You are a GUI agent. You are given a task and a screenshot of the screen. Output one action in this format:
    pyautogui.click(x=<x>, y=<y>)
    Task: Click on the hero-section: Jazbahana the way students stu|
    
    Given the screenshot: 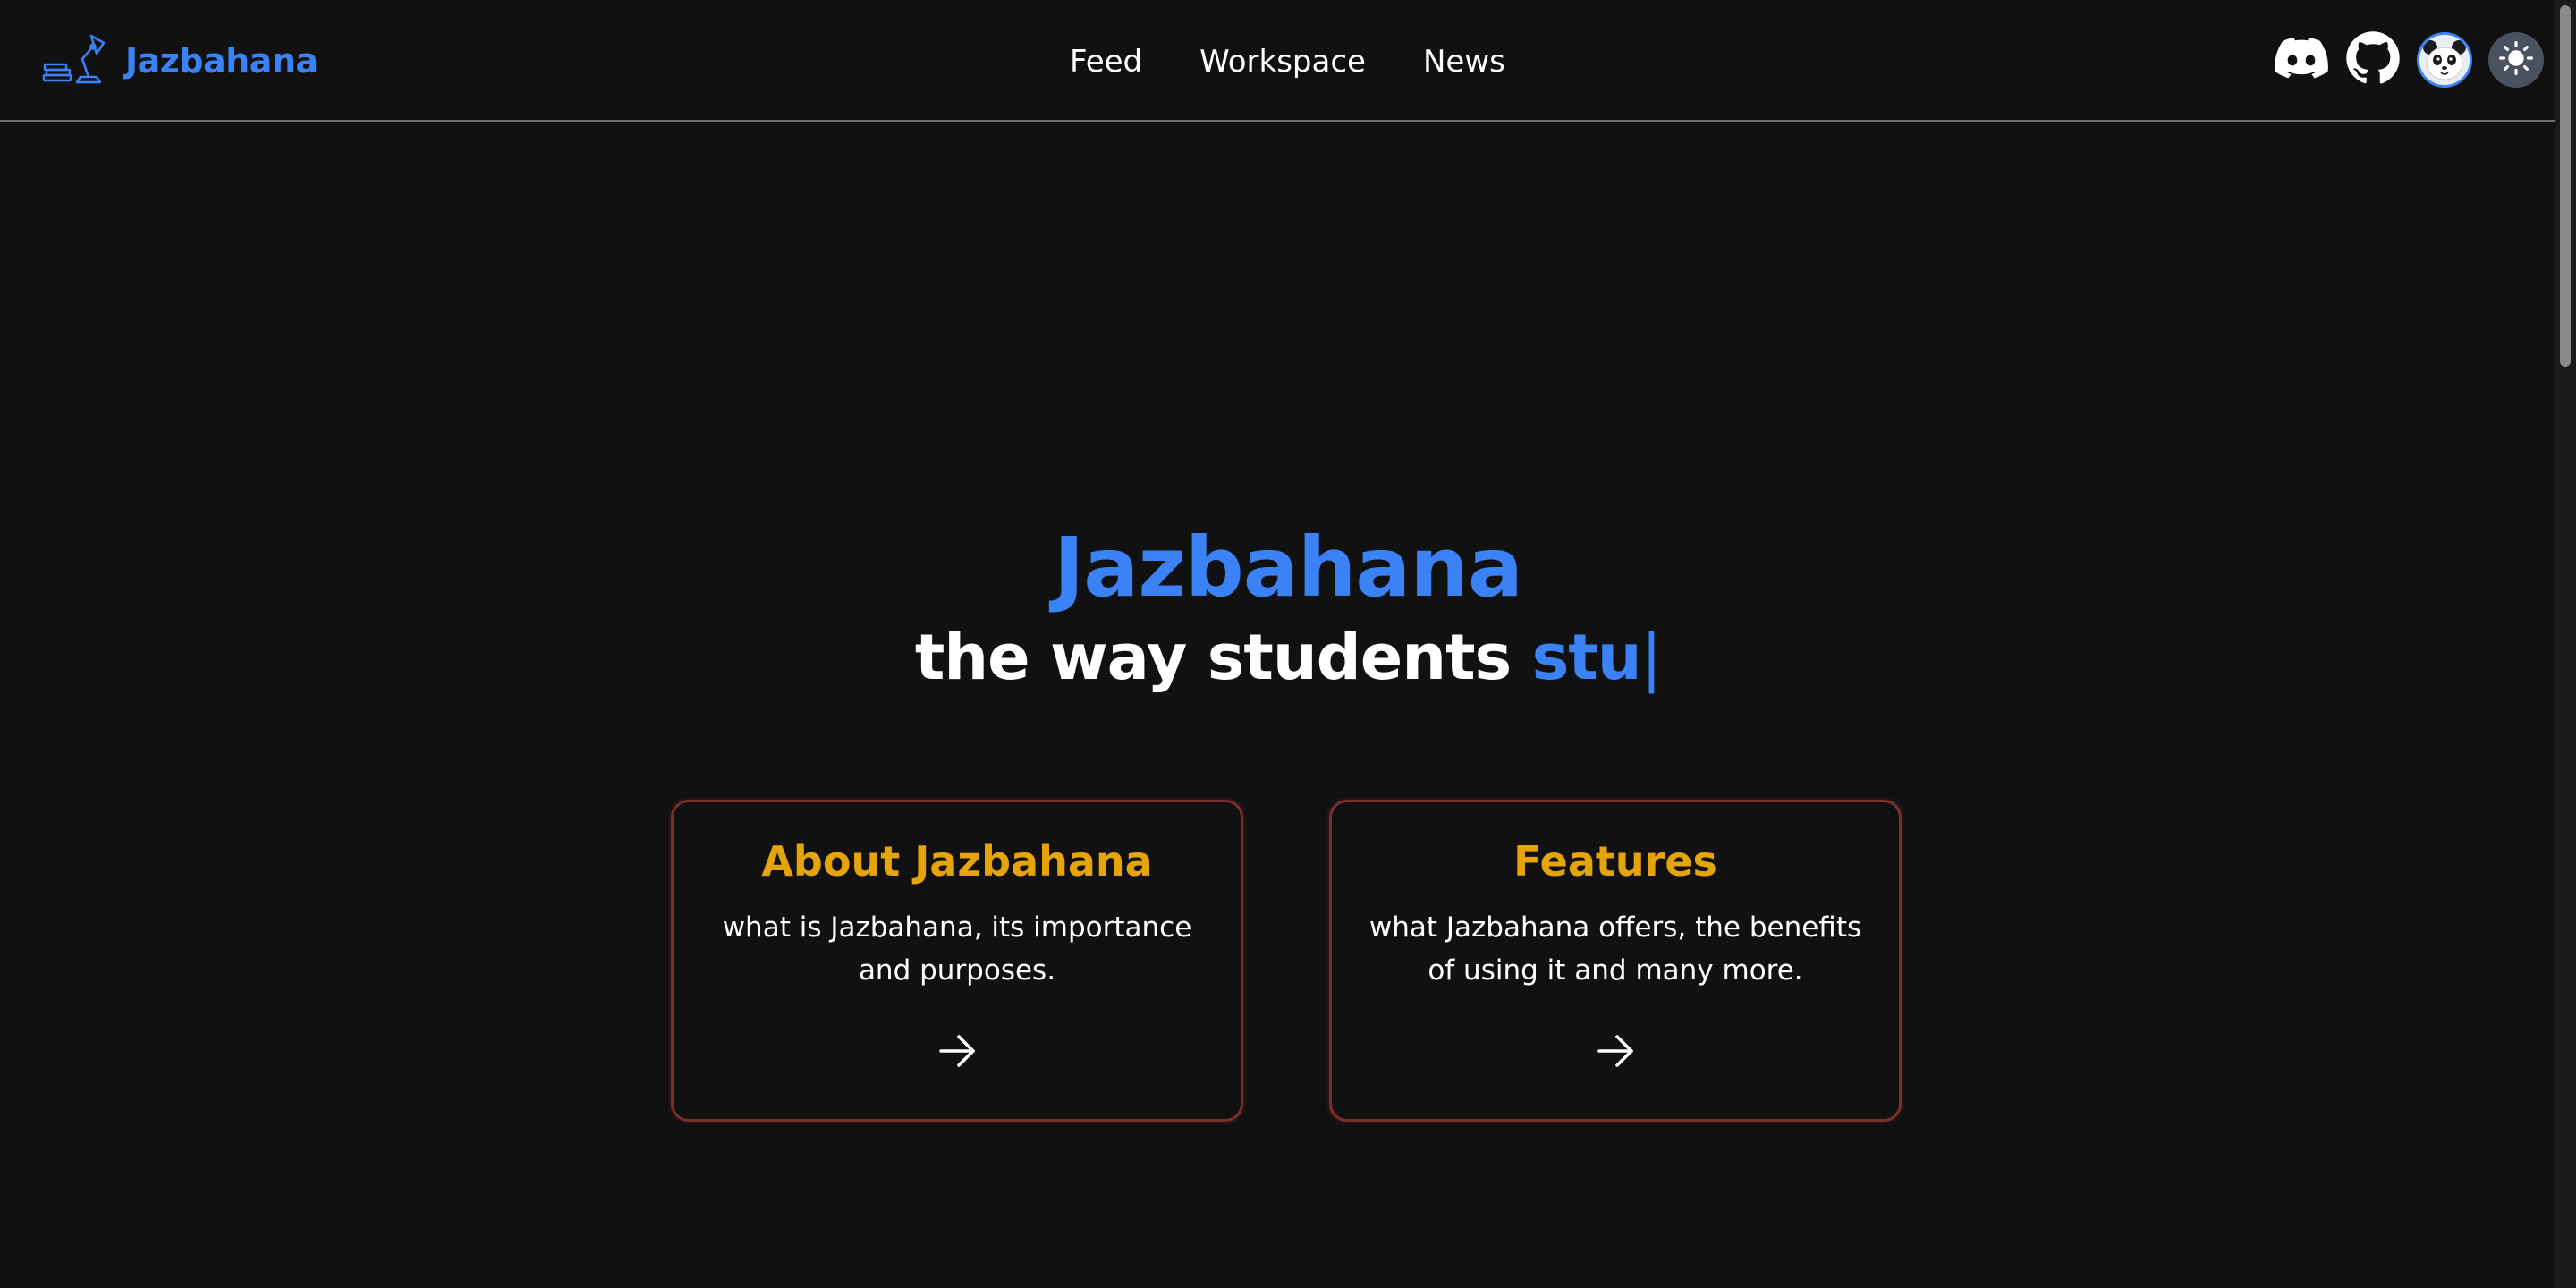 What is the action you would take?
    pyautogui.click(x=1288, y=608)
    